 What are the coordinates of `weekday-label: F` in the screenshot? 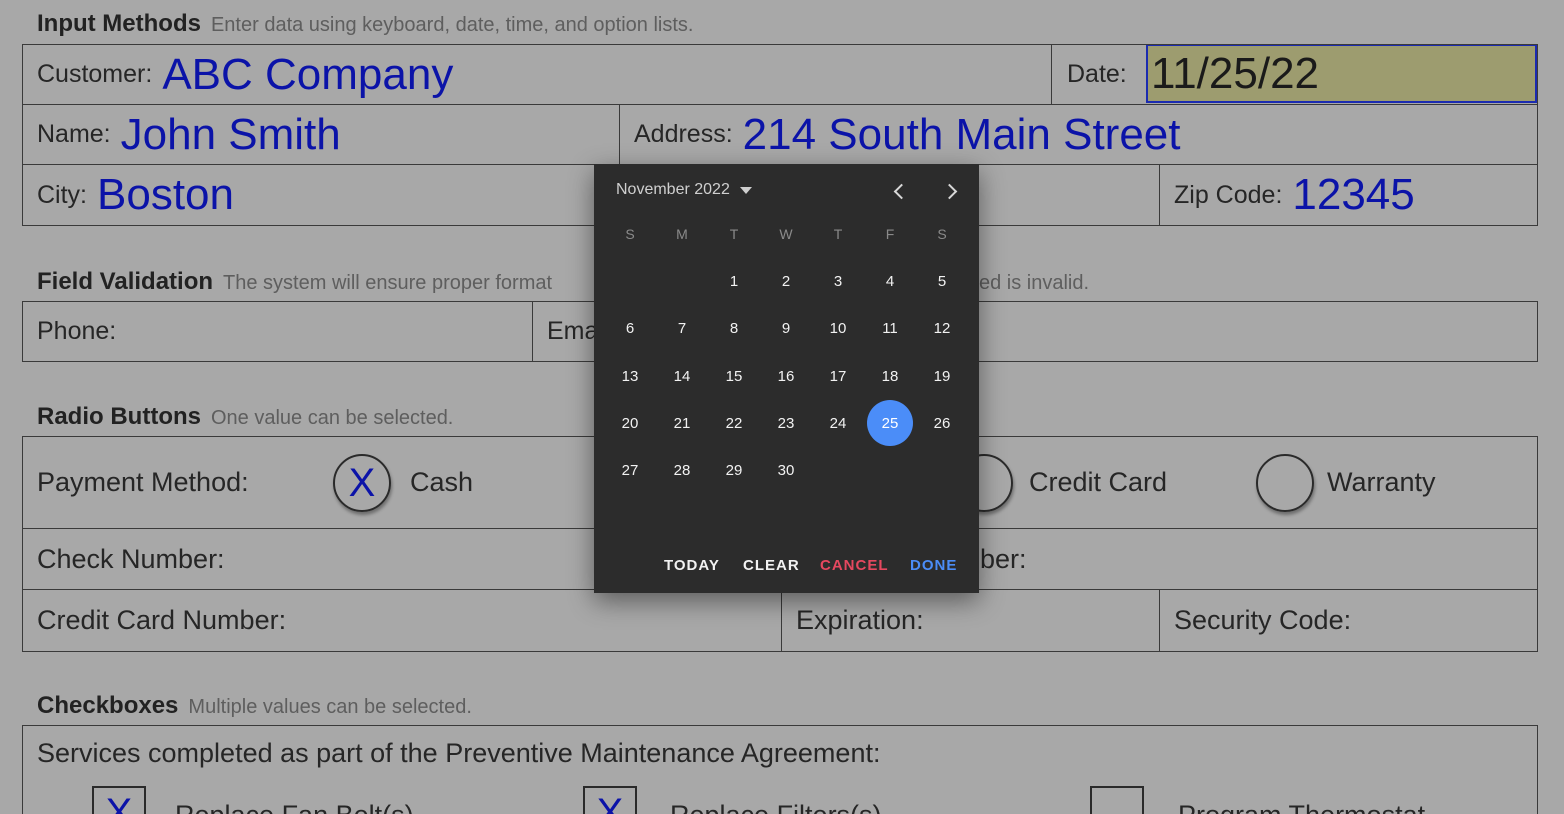 It's located at (890, 234).